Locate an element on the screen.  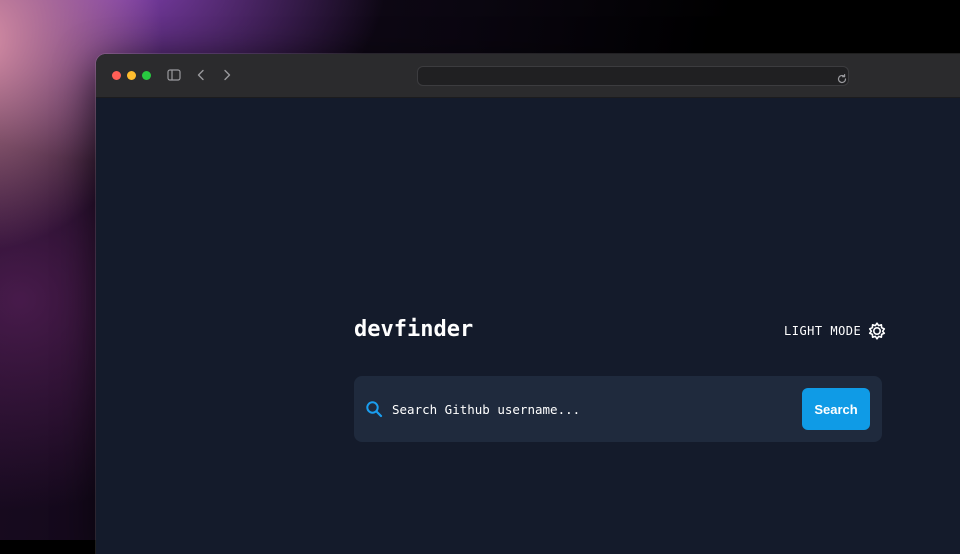
minimize-window-button is located at coordinates (131, 75).